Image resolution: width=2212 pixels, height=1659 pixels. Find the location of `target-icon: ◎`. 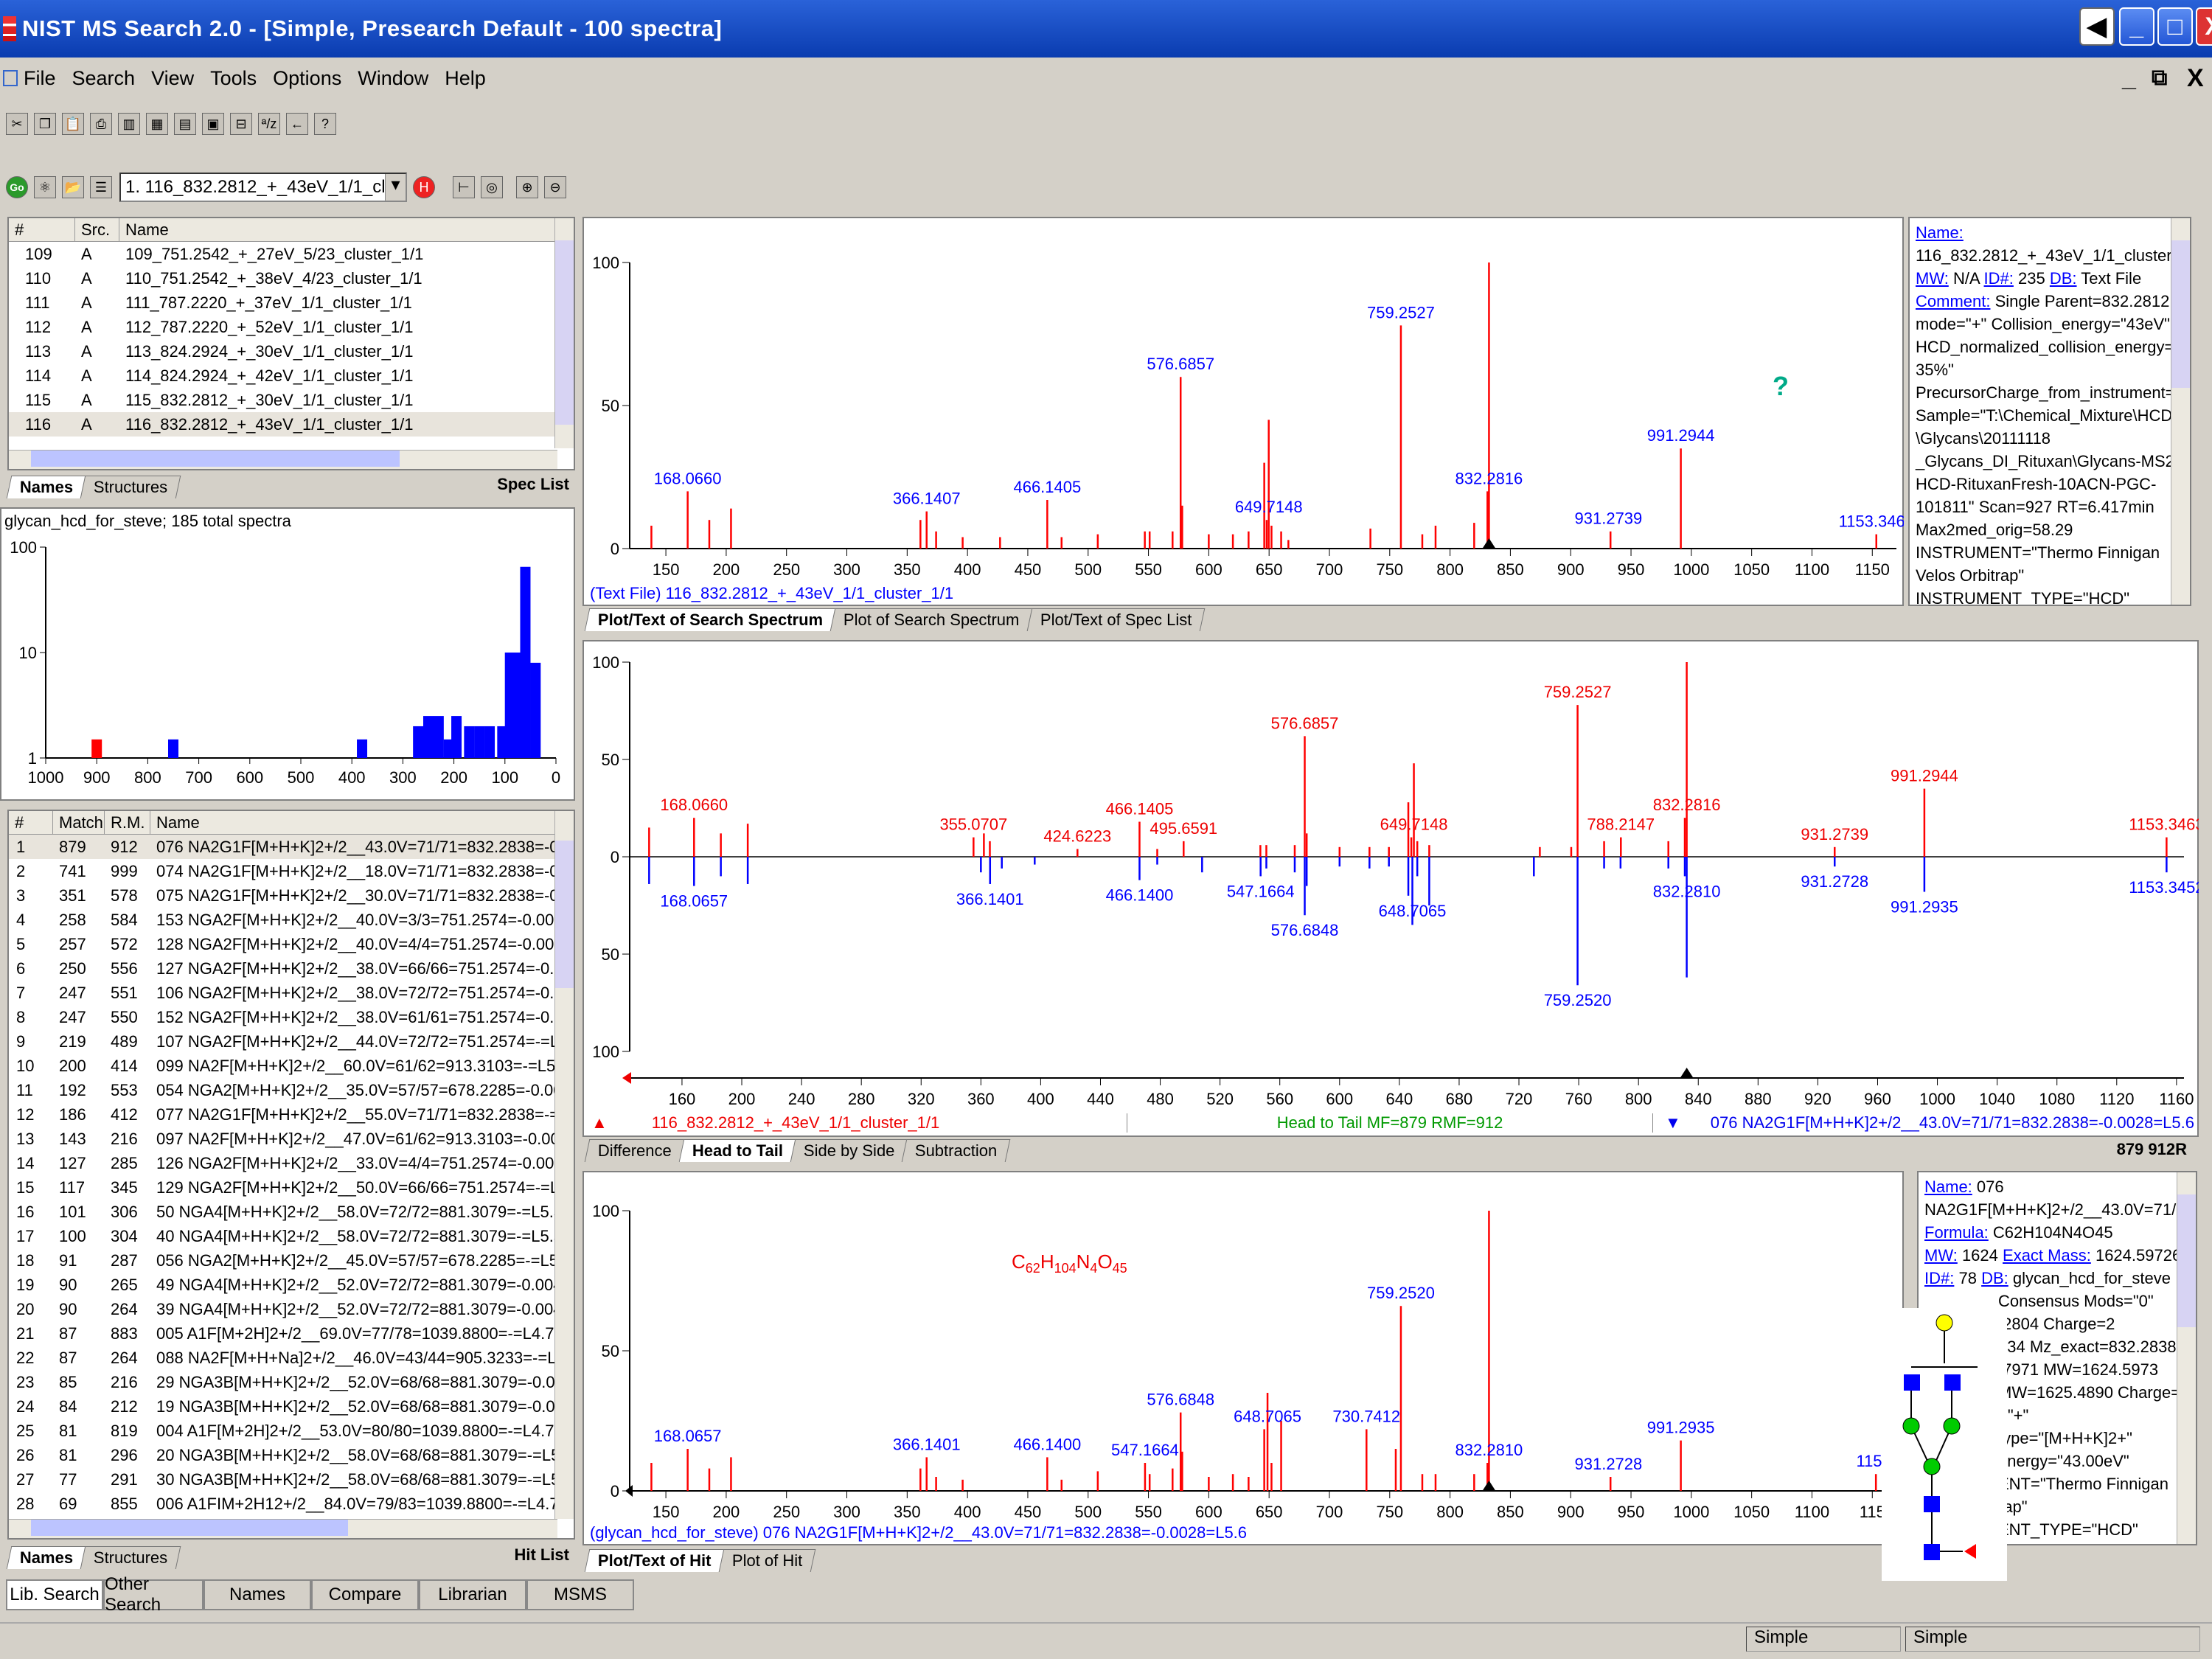

target-icon: ◎ is located at coordinates (492, 187).